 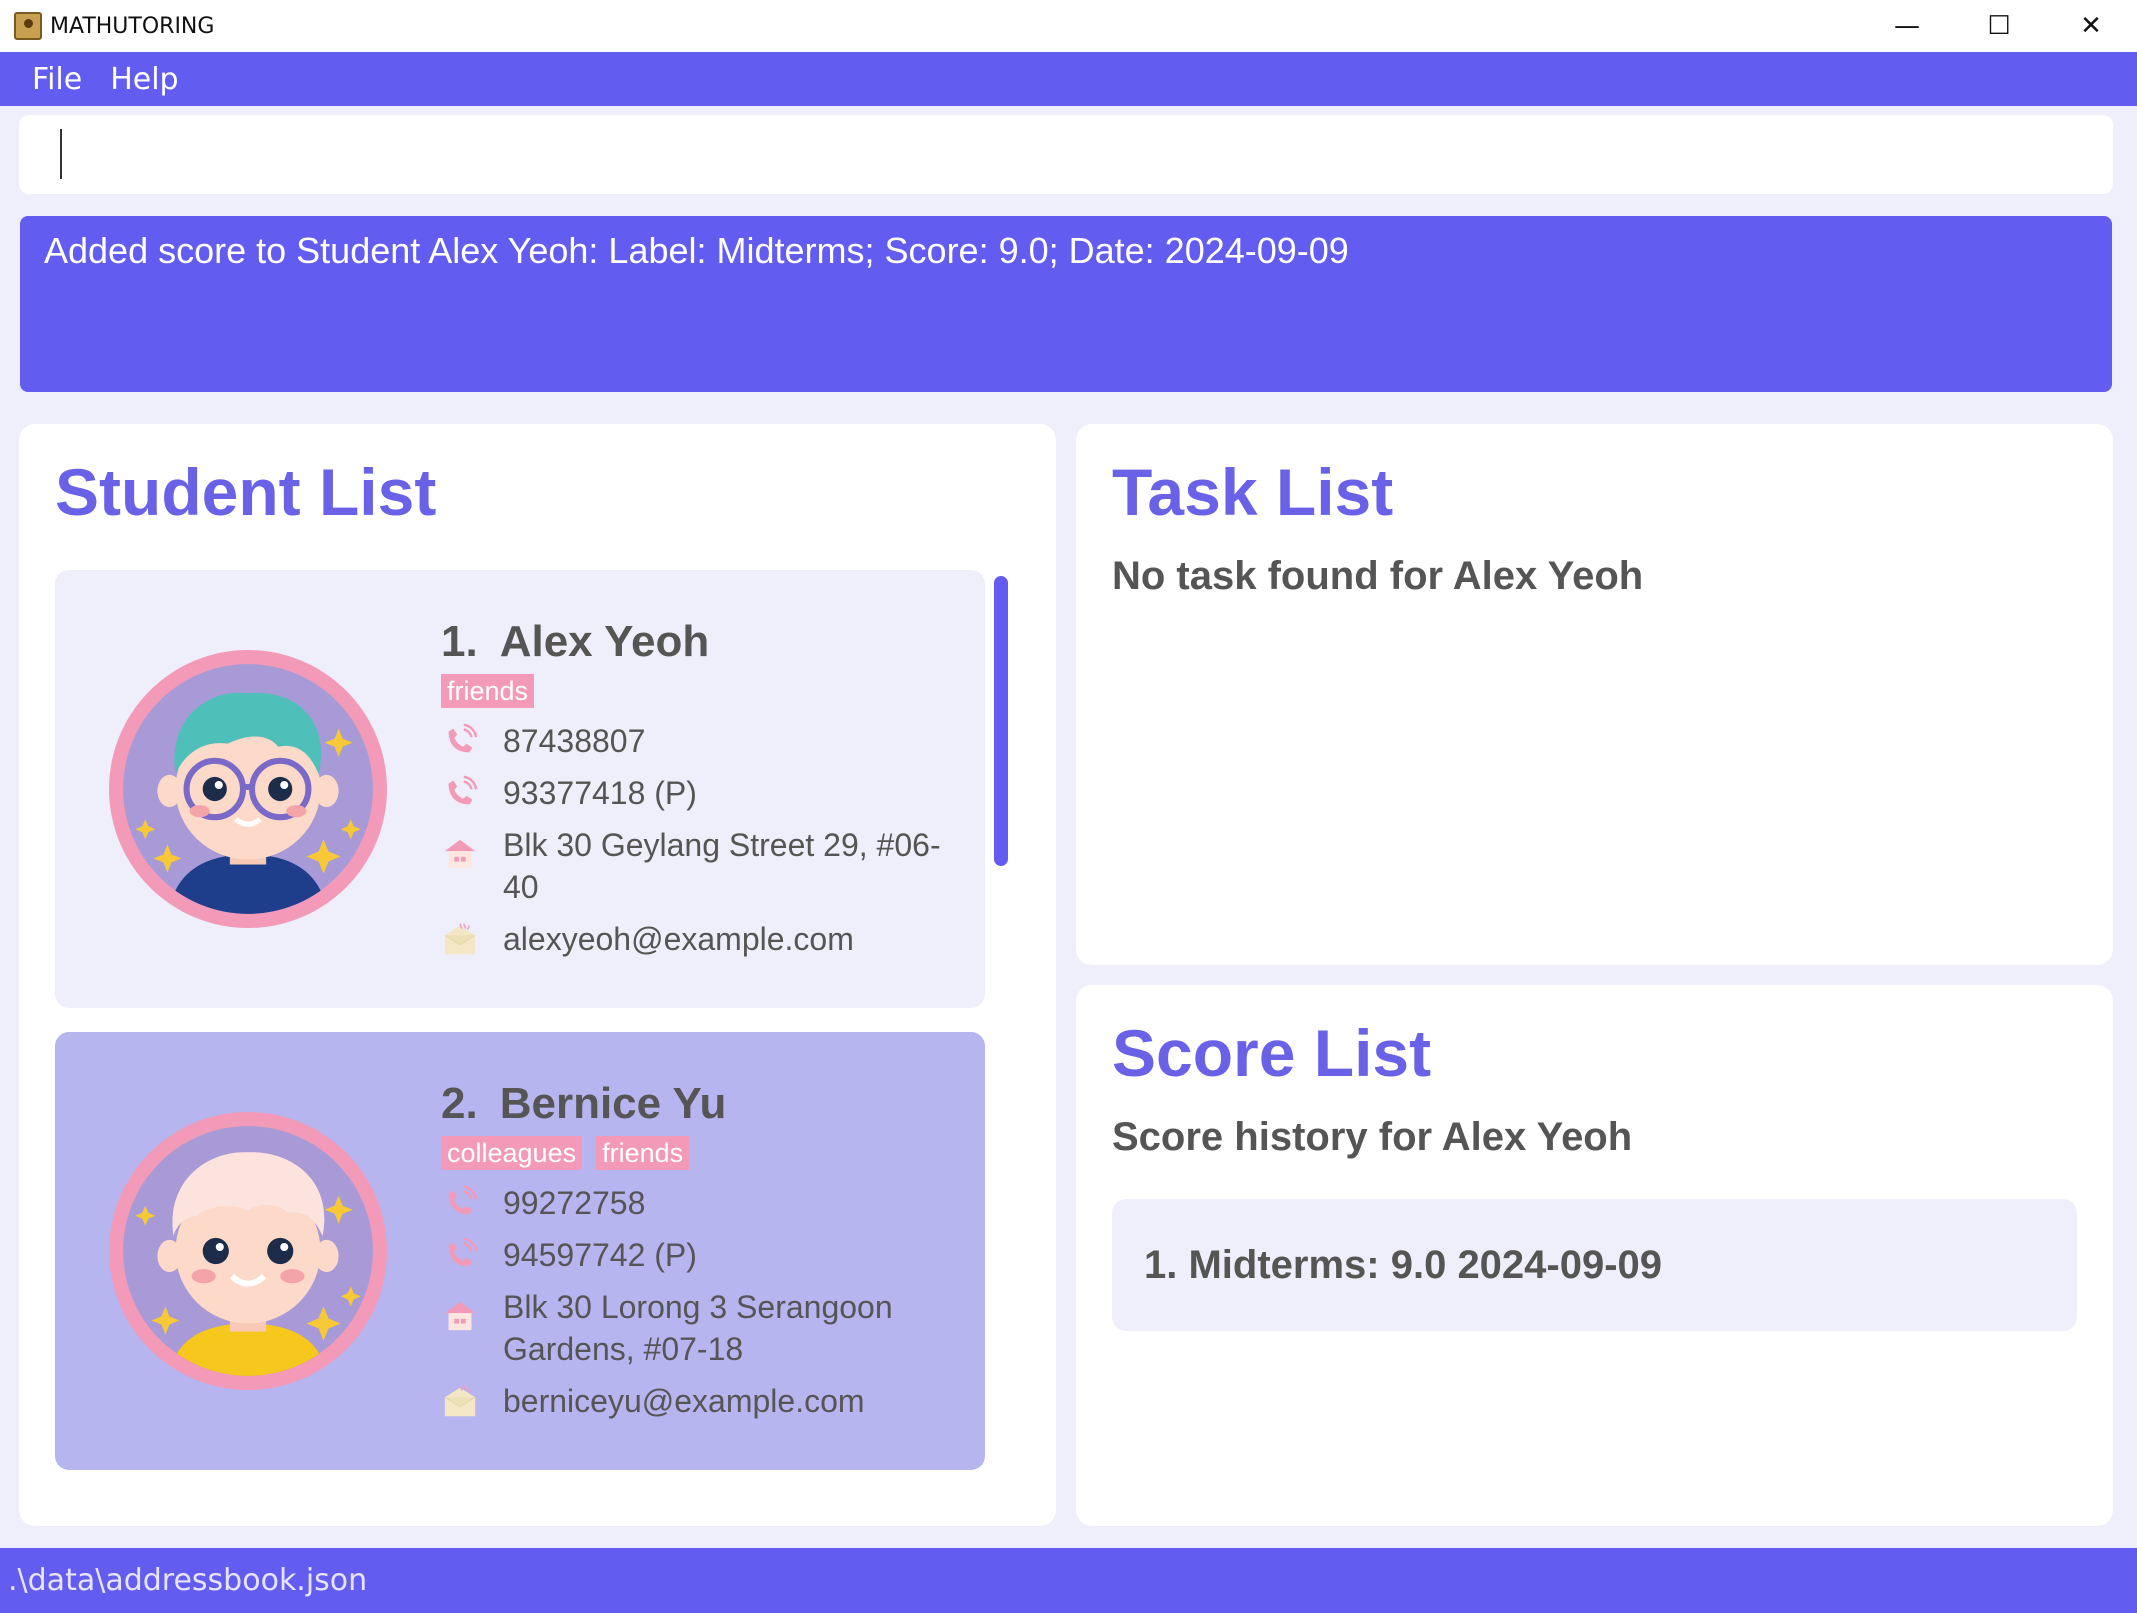 What do you see at coordinates (246, 492) in the screenshot?
I see `student-list-title: Student List` at bounding box center [246, 492].